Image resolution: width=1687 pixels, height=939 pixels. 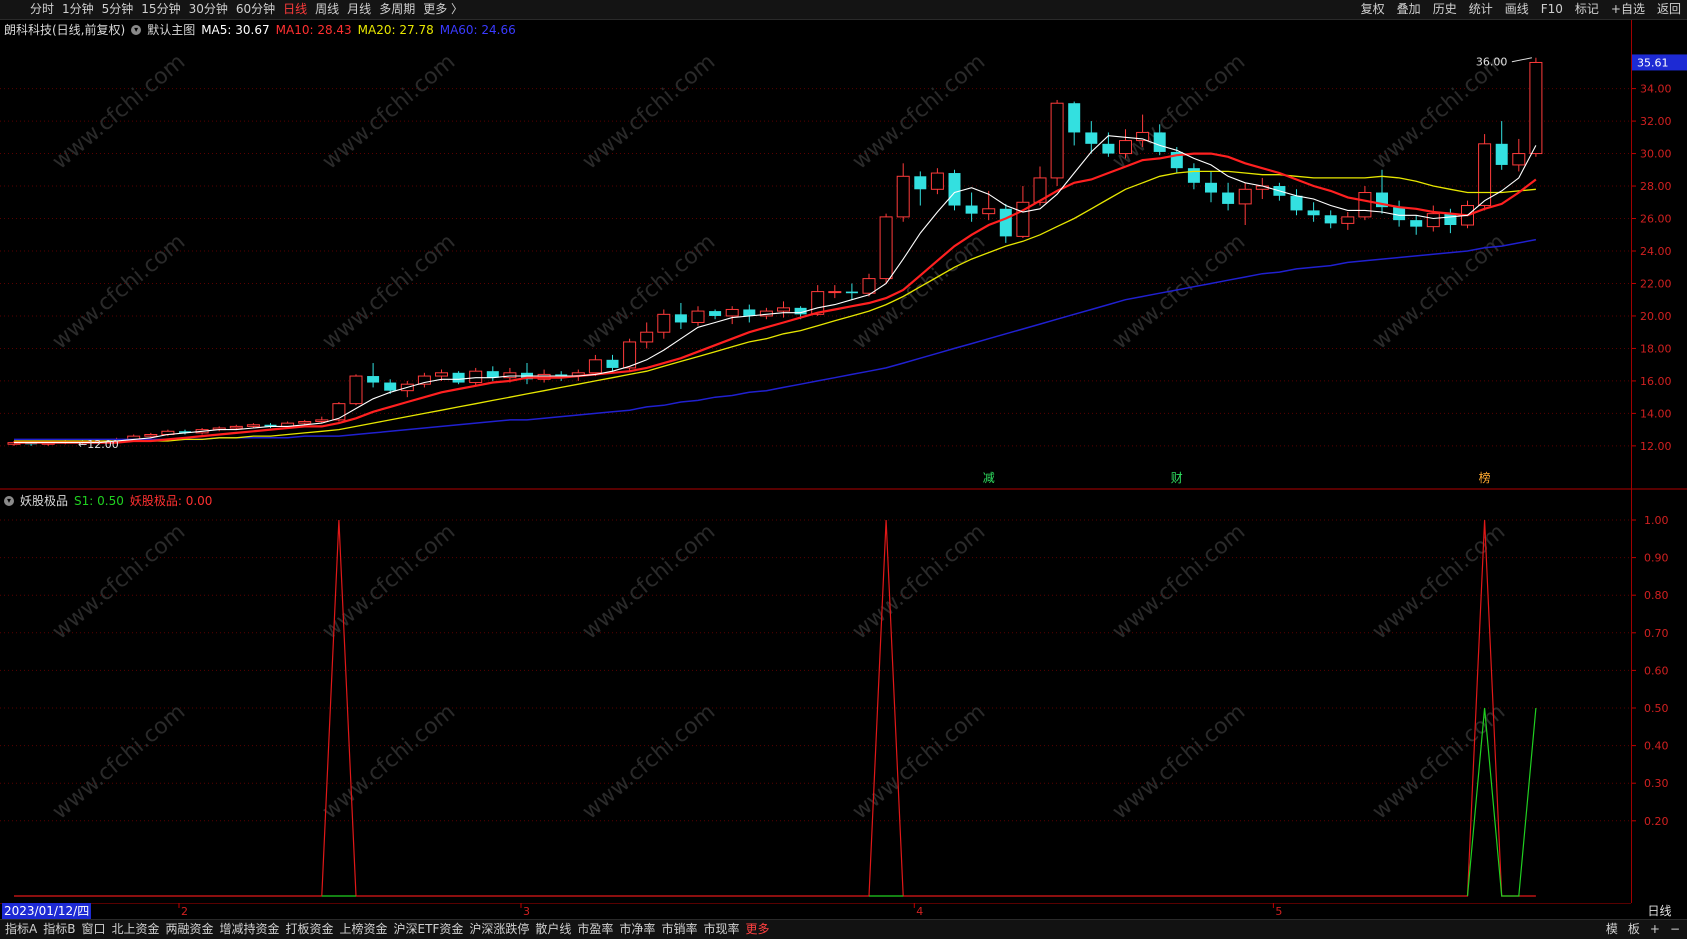 I want to click on bottom-tab-增减持资金: 增减持资金, so click(x=250, y=929).